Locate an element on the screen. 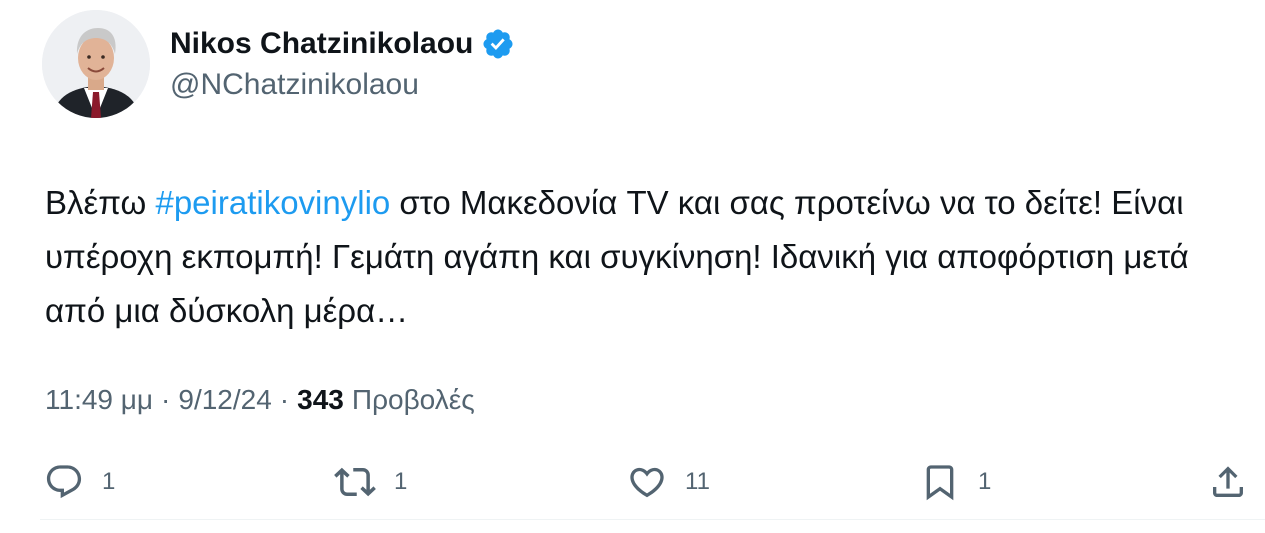 Image resolution: width=1265 pixels, height=533 pixels. verified-badge-icon is located at coordinates (498, 44).